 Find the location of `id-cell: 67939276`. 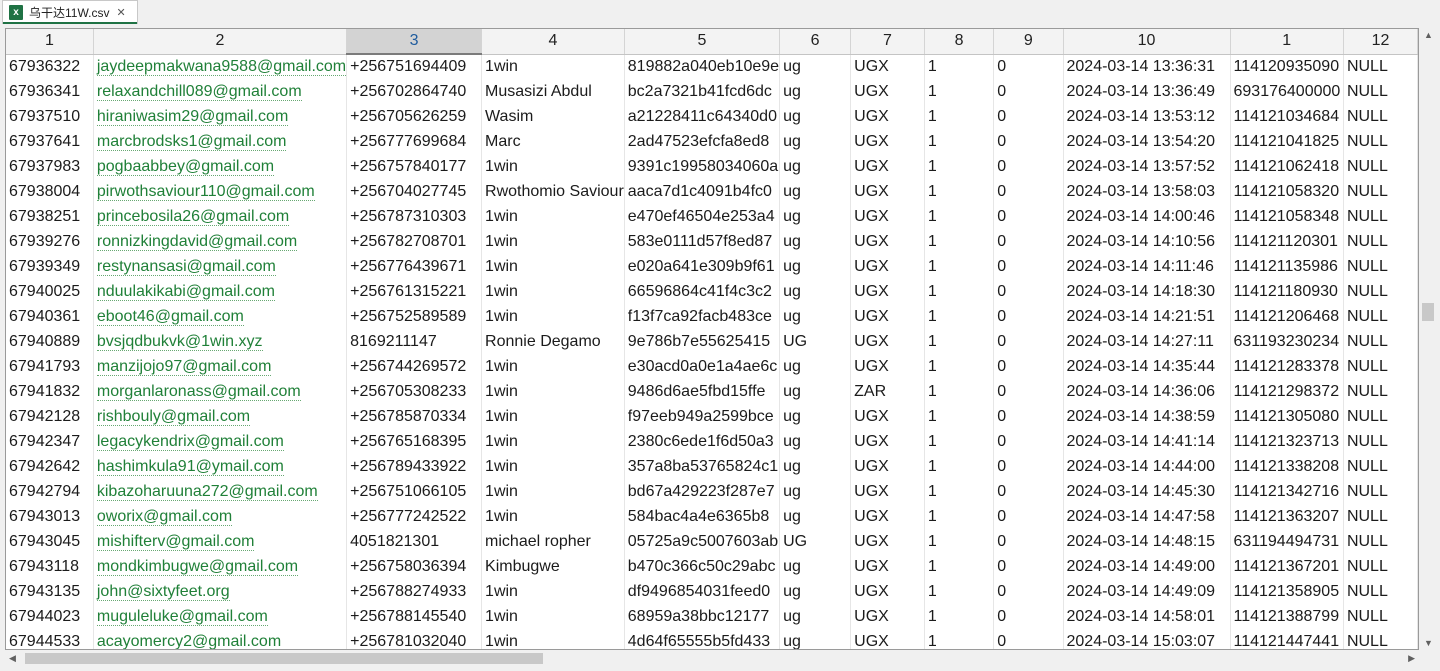

id-cell: 67939276 is located at coordinates (50, 241).